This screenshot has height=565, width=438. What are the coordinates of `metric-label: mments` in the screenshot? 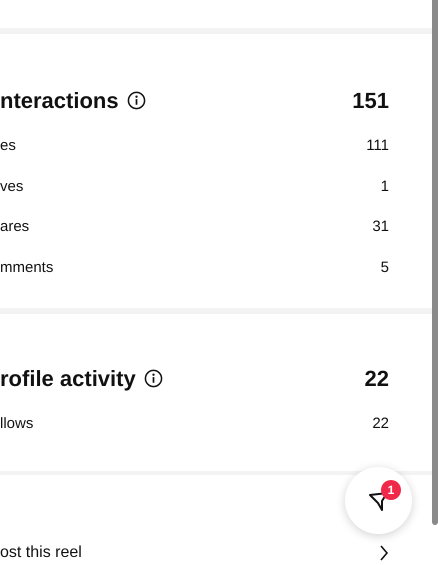 It's located at (27, 268).